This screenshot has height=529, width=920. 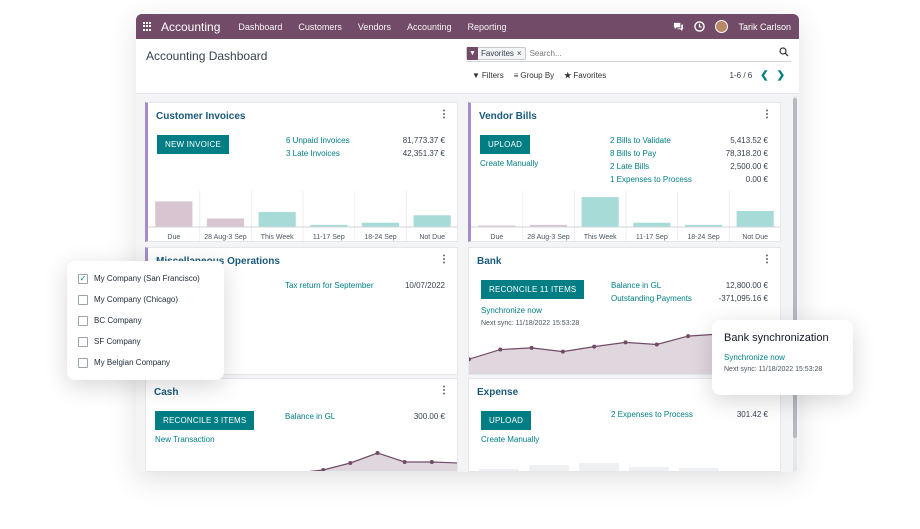 What do you see at coordinates (629, 166) in the screenshot?
I see `late-bills-link: 2 Late Bills` at bounding box center [629, 166].